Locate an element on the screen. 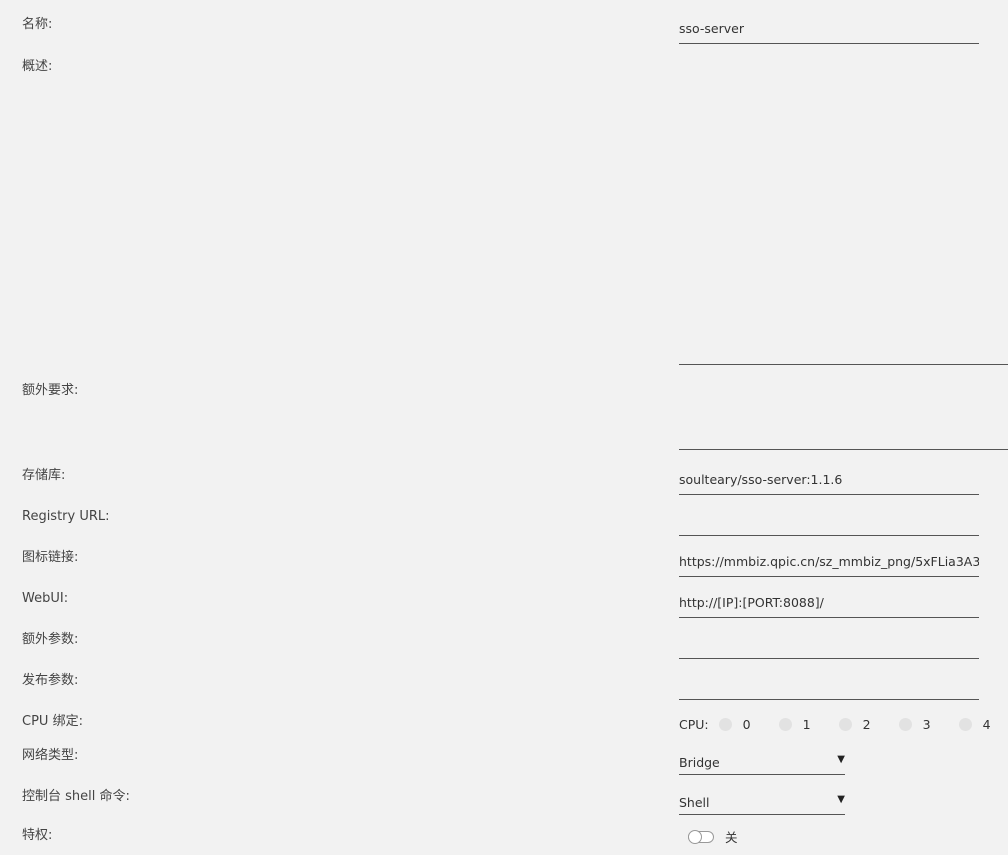 The height and width of the screenshot is (855, 1008). post-args-input is located at coordinates (829, 687).